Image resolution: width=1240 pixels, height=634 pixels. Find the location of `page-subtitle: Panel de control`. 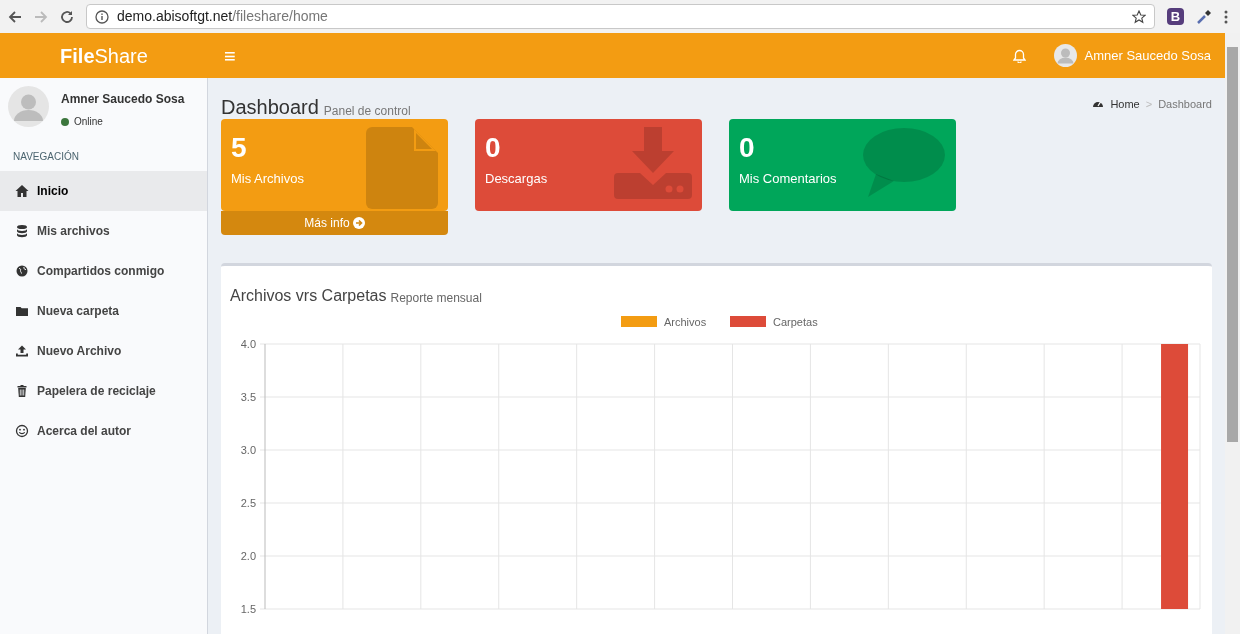

page-subtitle: Panel de control is located at coordinates (367, 111).